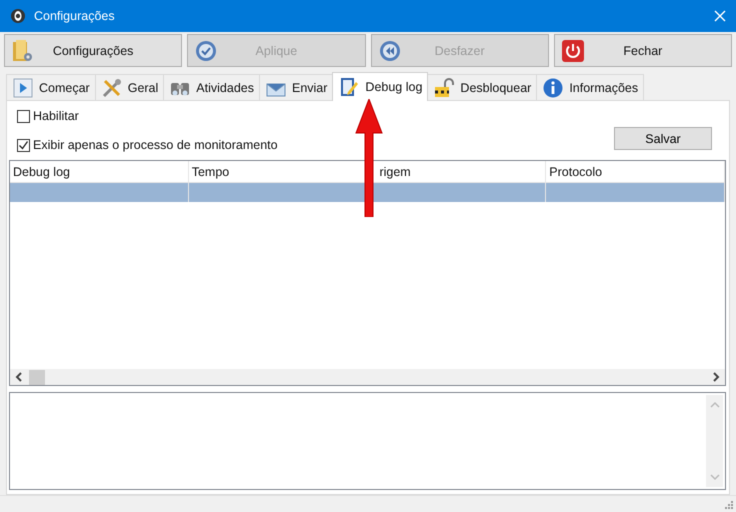  Describe the element at coordinates (111, 87) in the screenshot. I see `tools-icon` at that location.